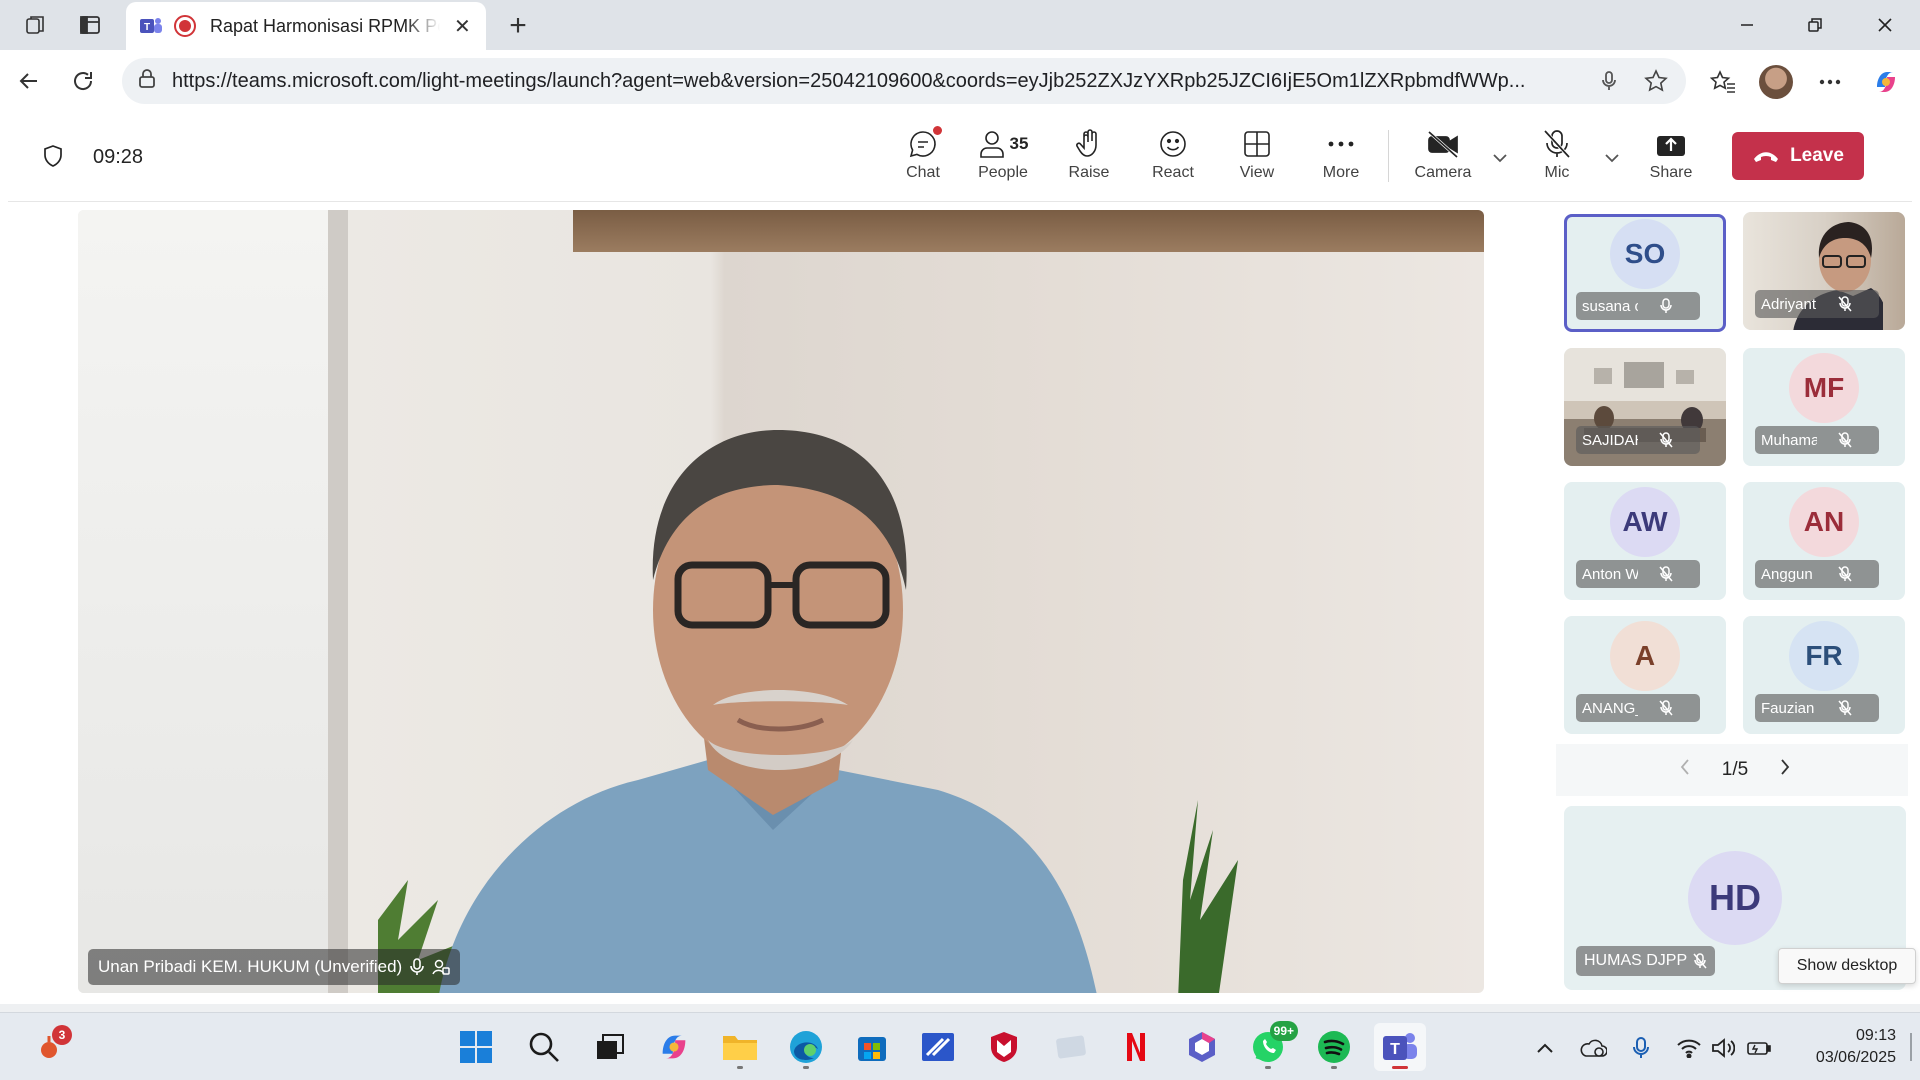 The height and width of the screenshot is (1080, 1920). I want to click on start-button, so click(476, 1047).